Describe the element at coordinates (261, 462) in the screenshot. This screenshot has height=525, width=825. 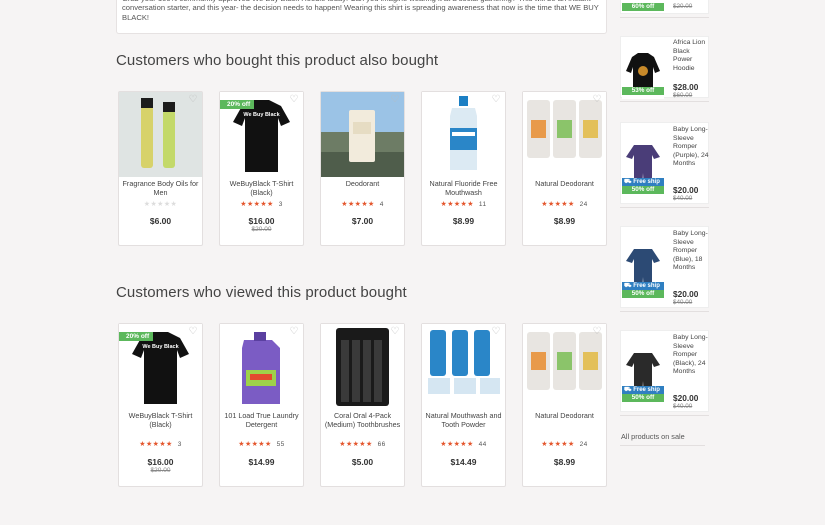
I see `product-price: $14.99` at that location.